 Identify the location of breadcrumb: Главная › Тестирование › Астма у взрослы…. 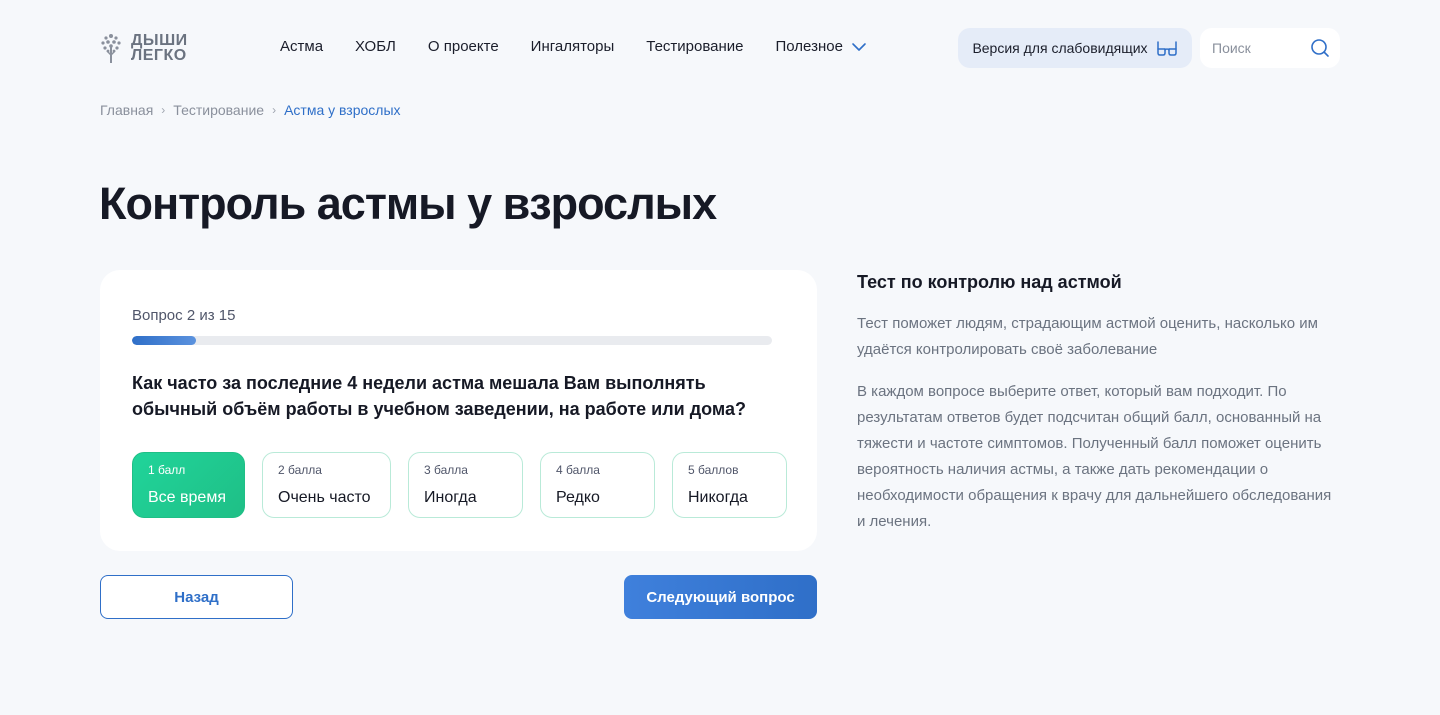
(250, 110).